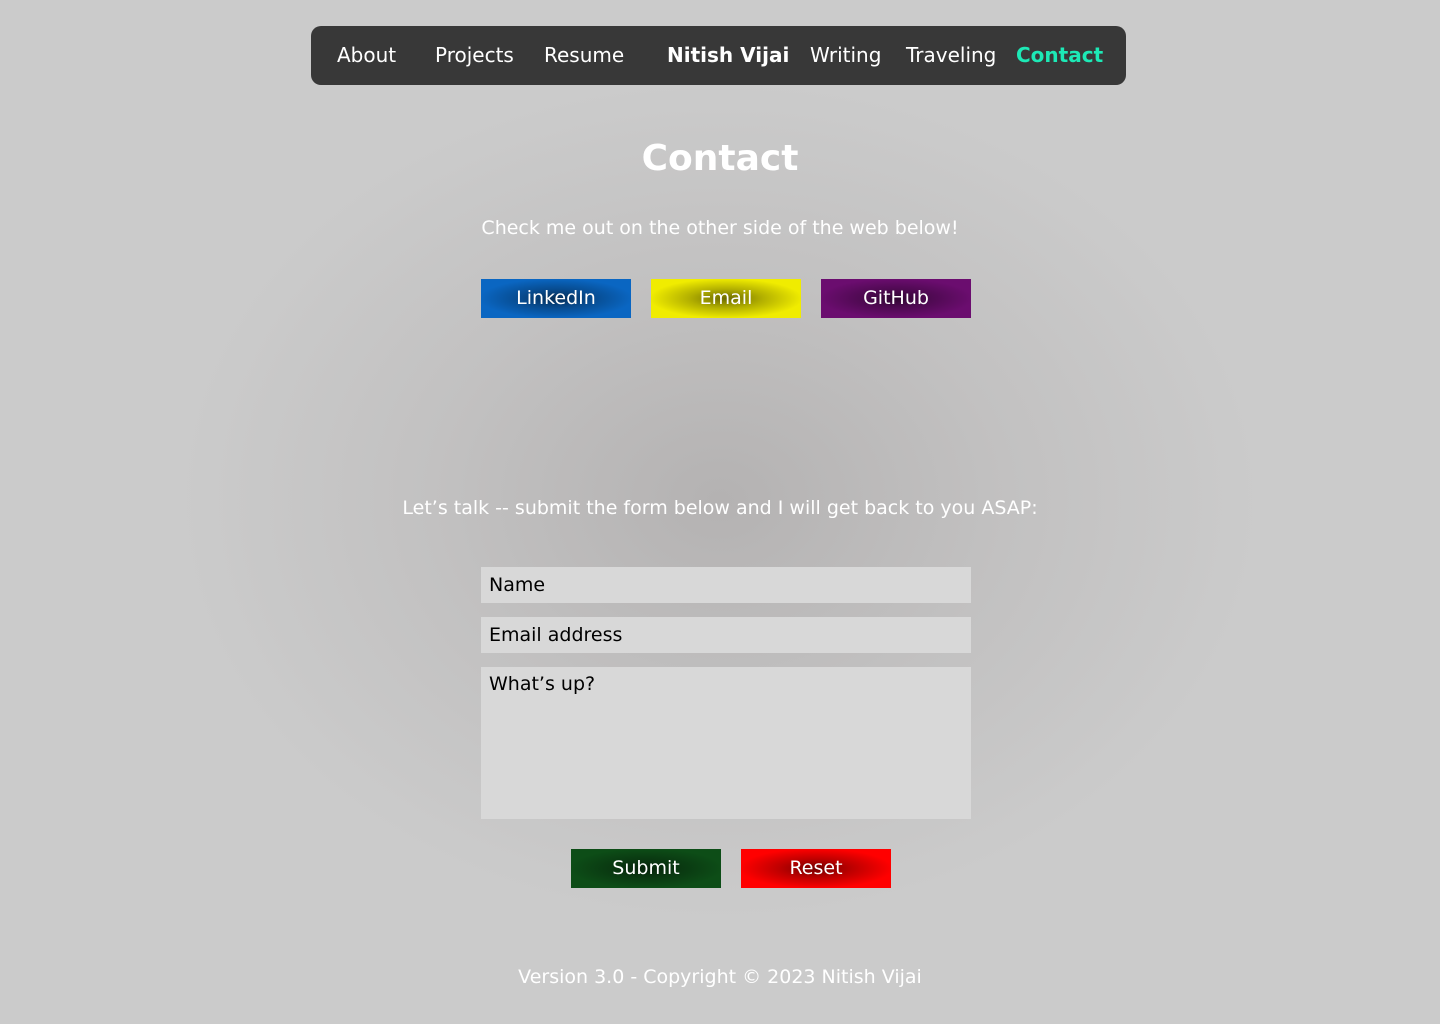  I want to click on linkedin-button: LinkedIn, so click(556, 298).